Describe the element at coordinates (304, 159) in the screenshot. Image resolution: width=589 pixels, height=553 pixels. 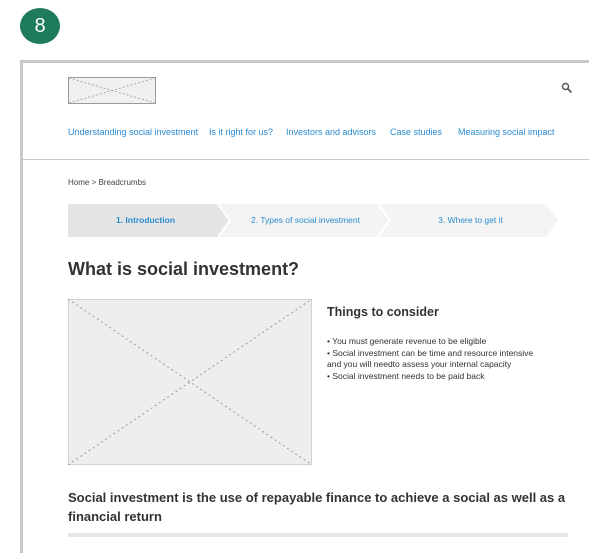
I see `header-divider` at that location.